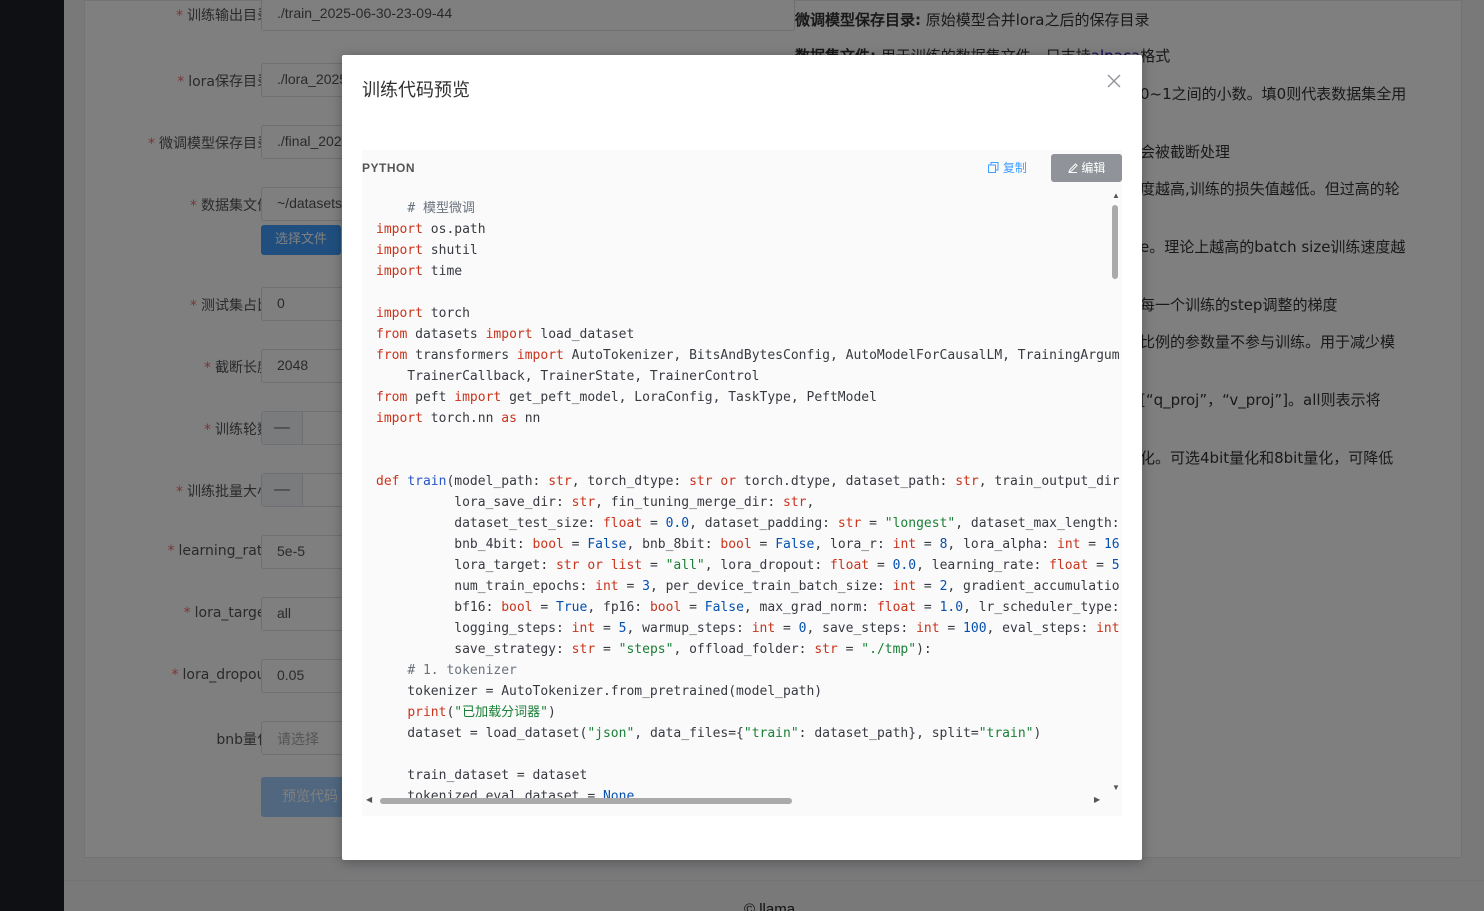 This screenshot has width=1484, height=911. I want to click on code-line: import os.path, so click(431, 229).